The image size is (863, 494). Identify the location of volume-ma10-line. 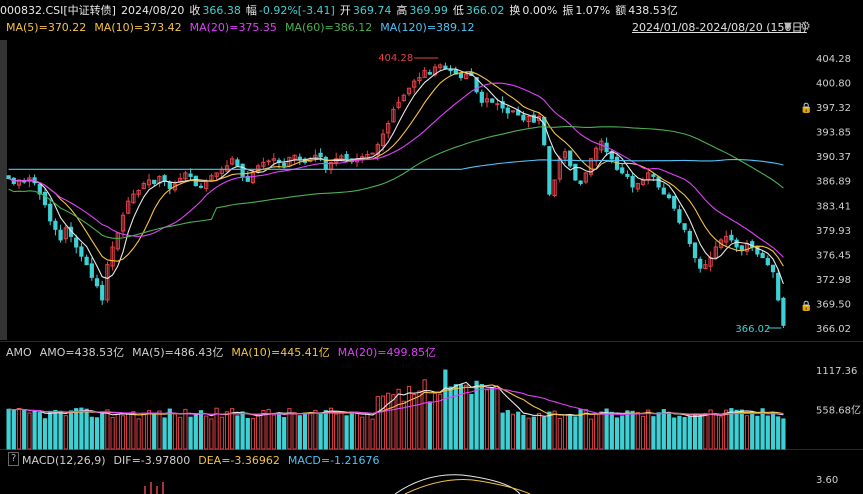
(396, 400).